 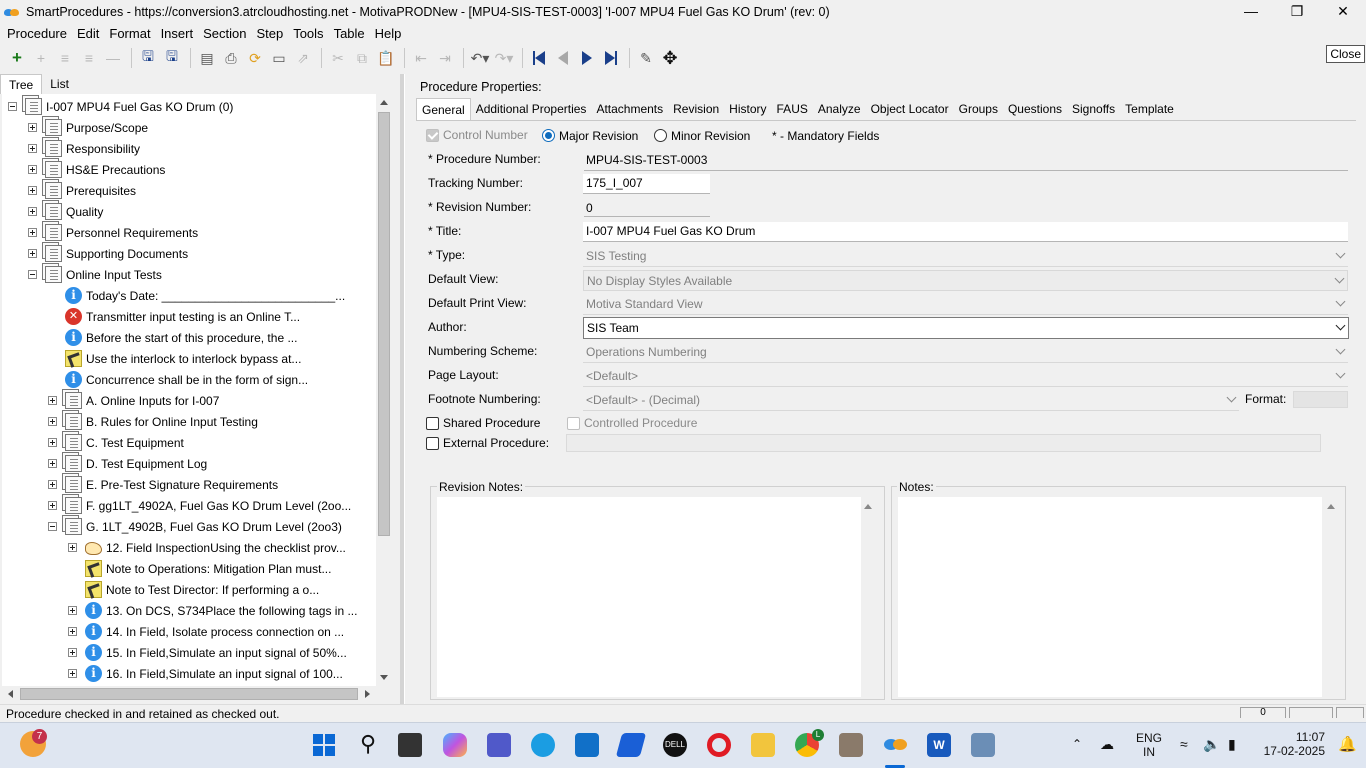 I want to click on wifi-icon: ≈, so click(x=1184, y=744).